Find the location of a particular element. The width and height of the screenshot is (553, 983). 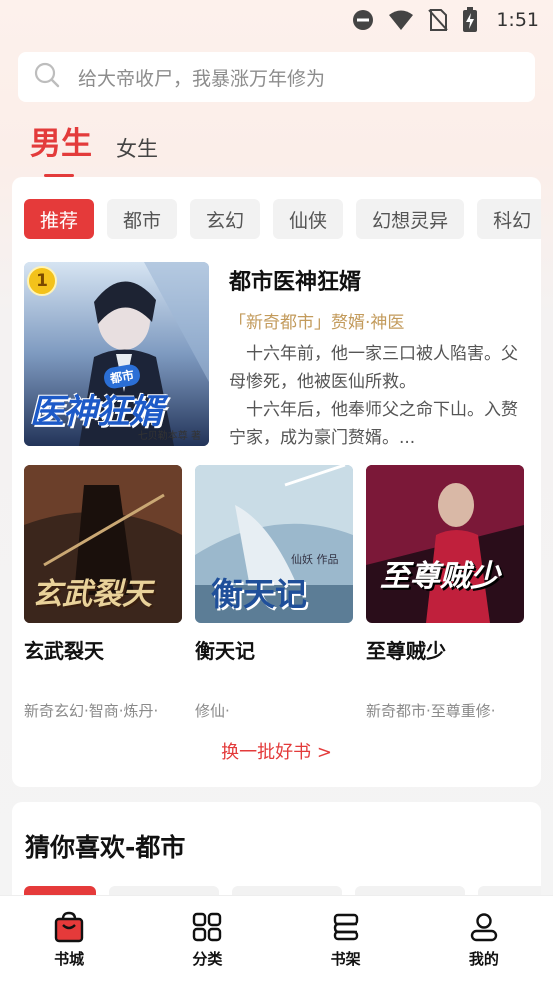

tab-male: 男生 is located at coordinates (61, 147).